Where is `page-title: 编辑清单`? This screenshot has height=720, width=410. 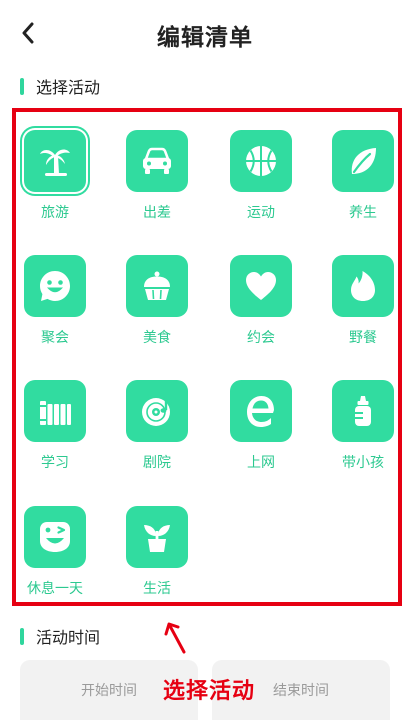 page-title: 编辑清单 is located at coordinates (205, 38).